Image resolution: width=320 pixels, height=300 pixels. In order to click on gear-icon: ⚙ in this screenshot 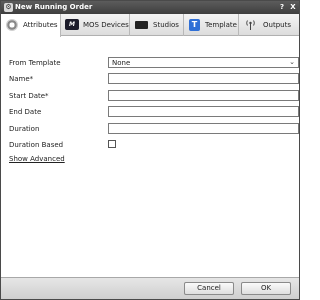, I will do `click(8, 7)`.